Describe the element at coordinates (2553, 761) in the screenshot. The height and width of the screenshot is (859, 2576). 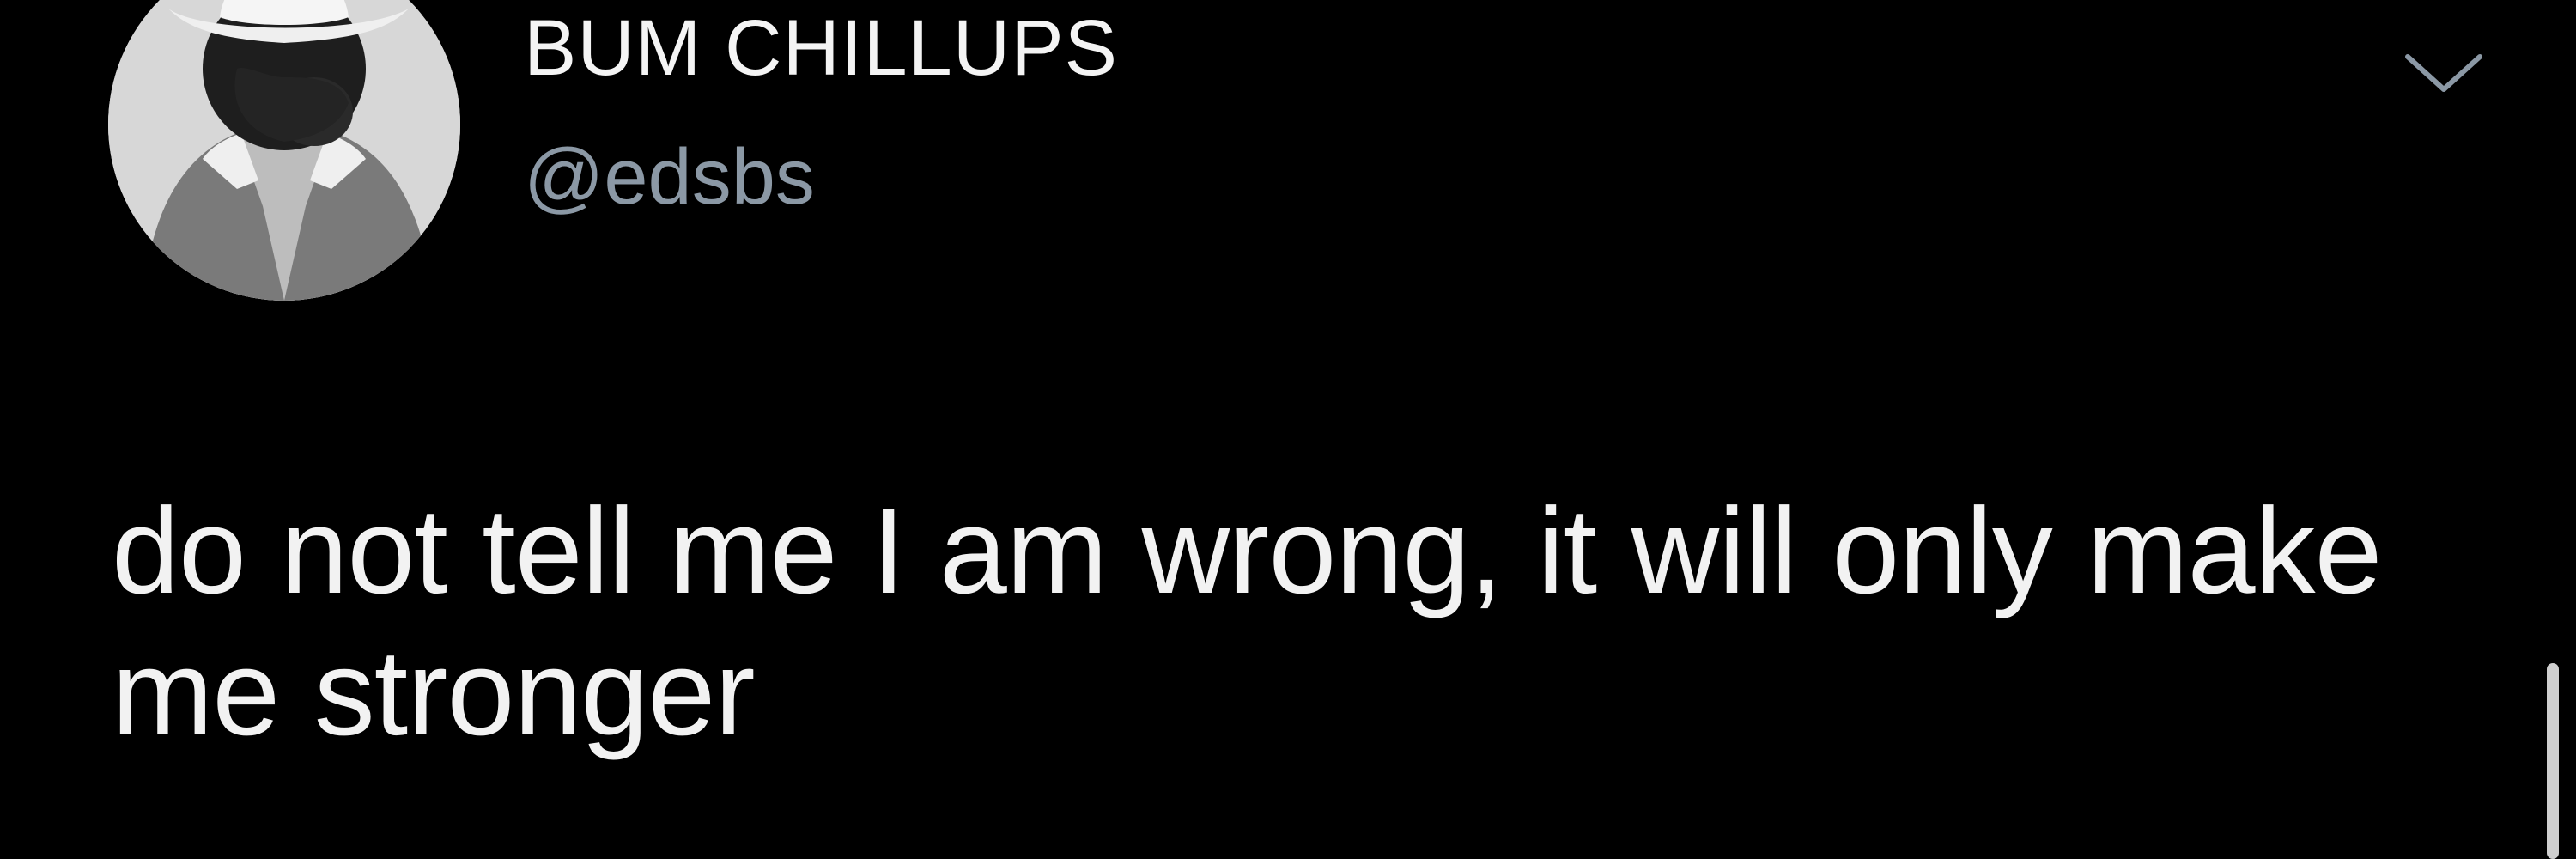
I see `scrollbar` at that location.